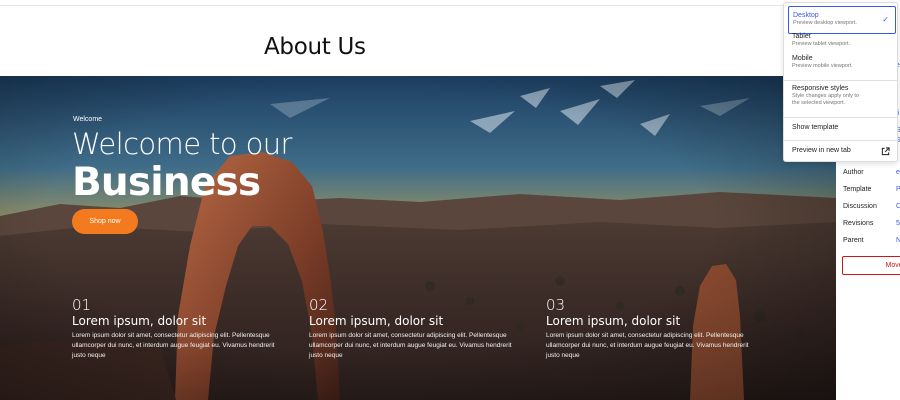 Image resolution: width=900 pixels, height=400 pixels. I want to click on sidebar-label-parent: Parent, so click(853, 240).